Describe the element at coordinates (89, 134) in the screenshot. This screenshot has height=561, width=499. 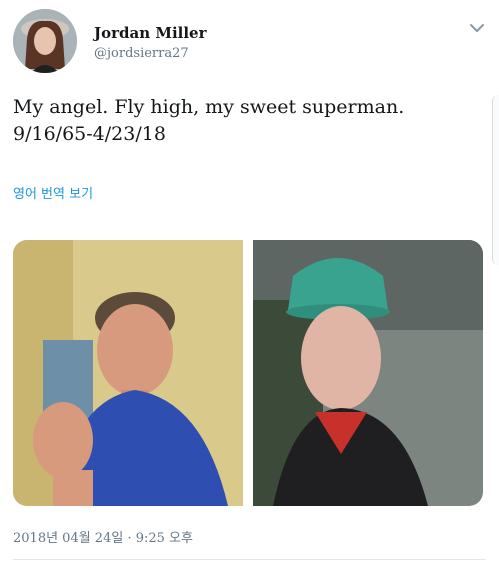
I see `tweet-text-line: 9/16/65-4/23/18` at that location.